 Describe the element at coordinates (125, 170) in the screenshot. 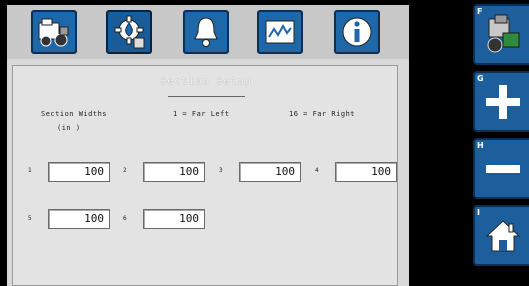

I see `section-number-label: 2` at that location.